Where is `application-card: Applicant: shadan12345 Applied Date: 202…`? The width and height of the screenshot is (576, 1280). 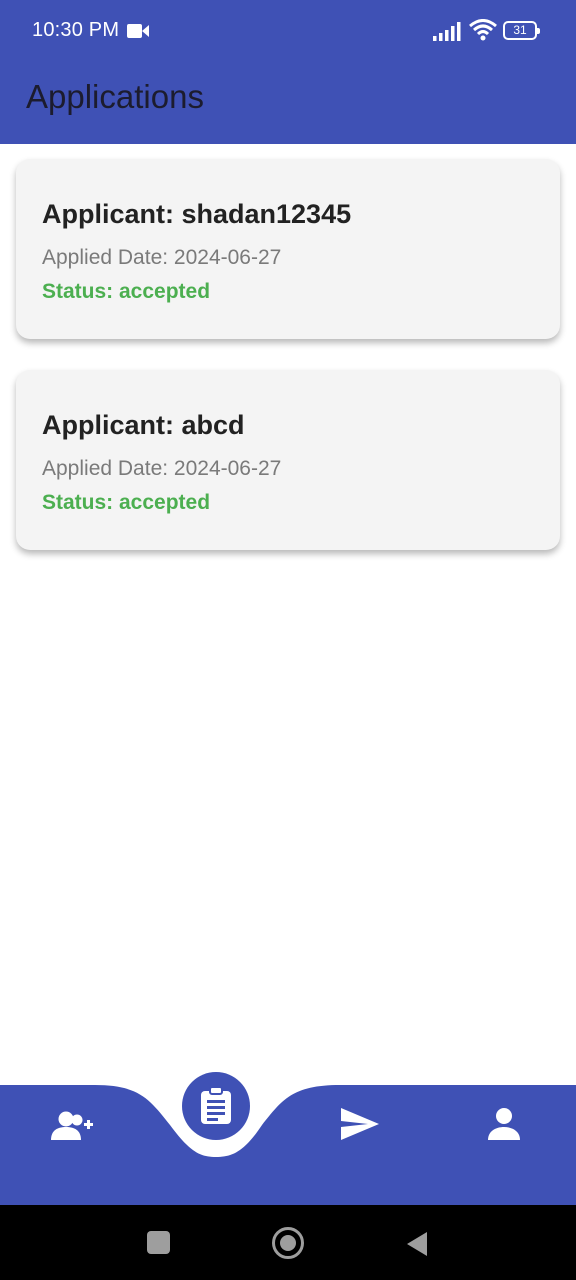 application-card: Applicant: shadan12345 Applied Date: 202… is located at coordinates (288, 249).